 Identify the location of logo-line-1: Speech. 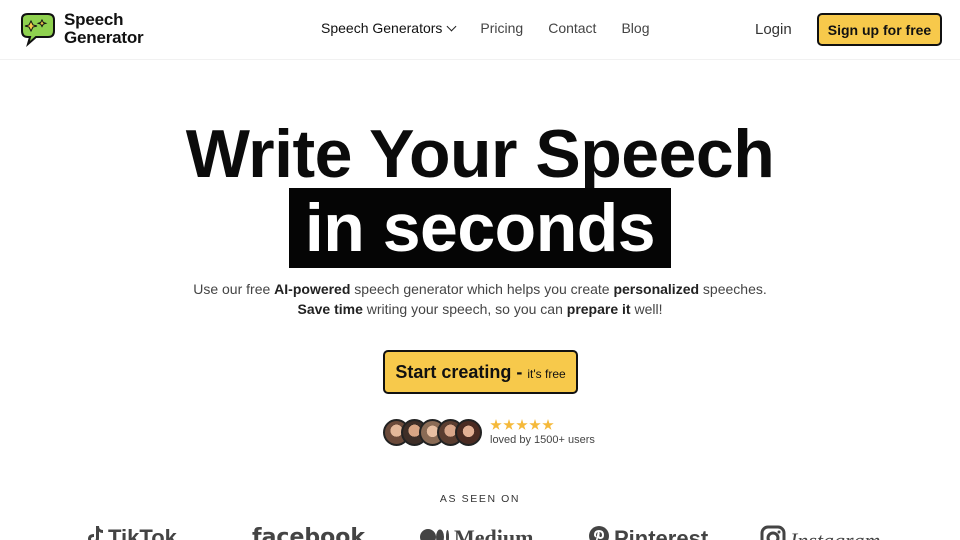
(94, 19).